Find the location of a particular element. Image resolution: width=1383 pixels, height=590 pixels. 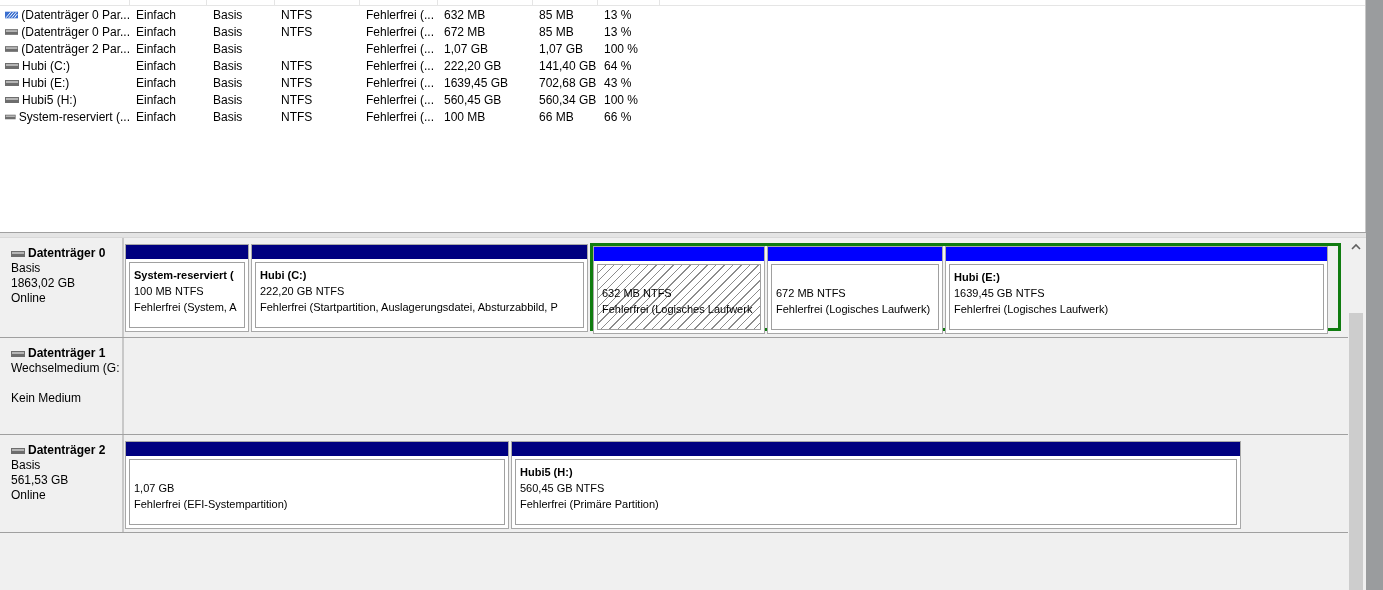

table-cell: 100 MB is located at coordinates (465, 116).